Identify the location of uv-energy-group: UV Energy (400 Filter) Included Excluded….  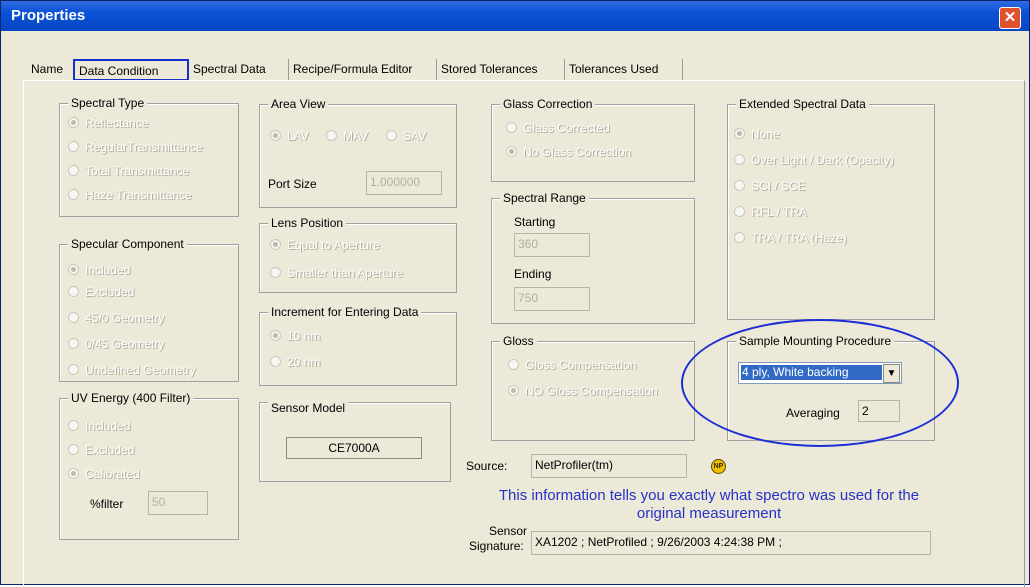
(149, 465).